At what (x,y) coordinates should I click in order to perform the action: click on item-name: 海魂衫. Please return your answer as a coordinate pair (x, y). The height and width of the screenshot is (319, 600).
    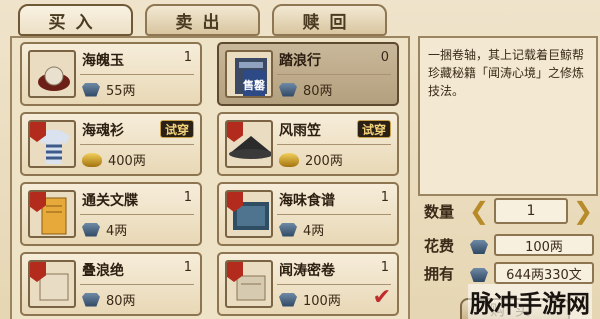
    Looking at the image, I should click on (103, 131).